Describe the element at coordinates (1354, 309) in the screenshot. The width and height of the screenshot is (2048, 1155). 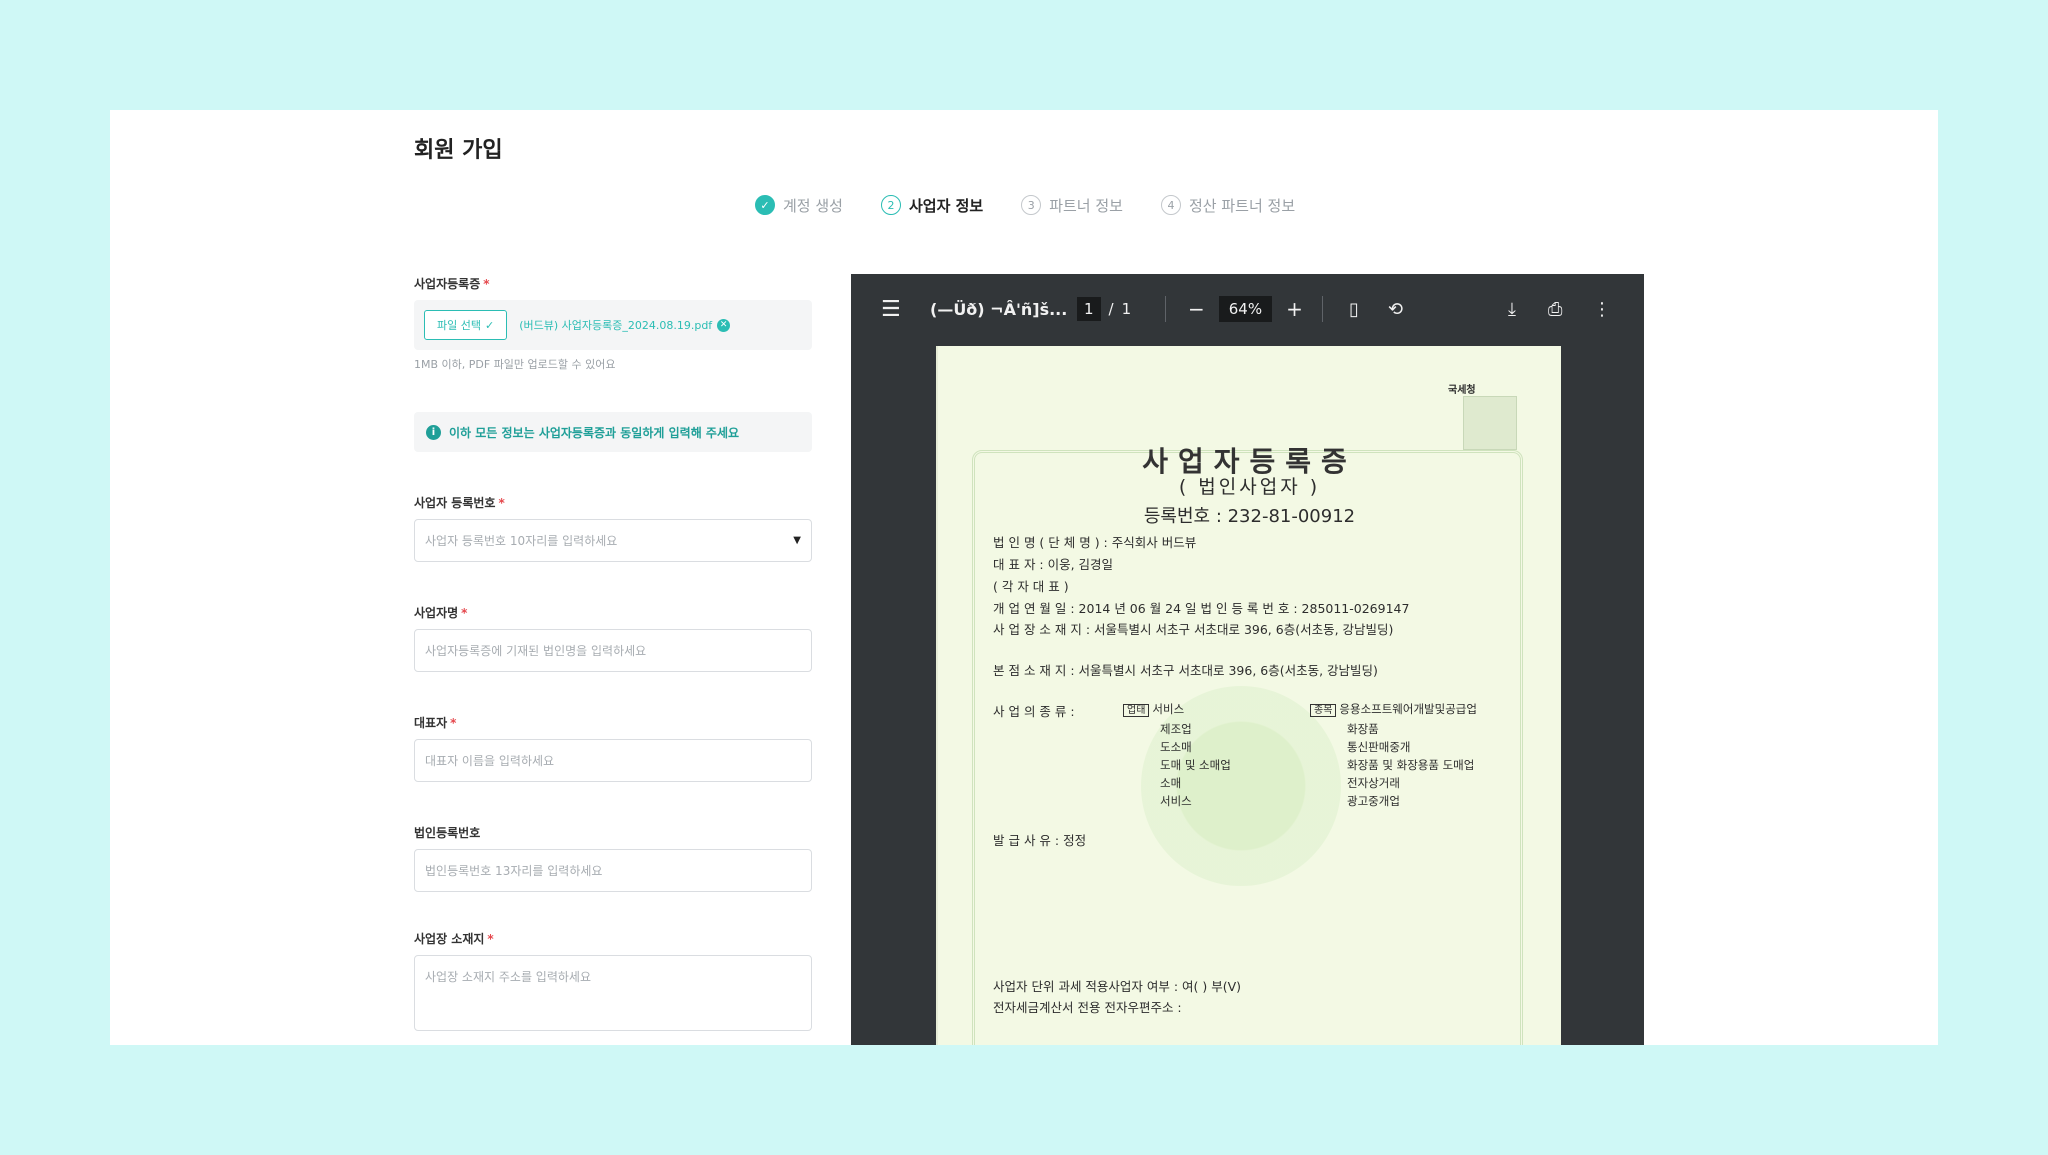
I see `fit-page-icon: ▯` at that location.